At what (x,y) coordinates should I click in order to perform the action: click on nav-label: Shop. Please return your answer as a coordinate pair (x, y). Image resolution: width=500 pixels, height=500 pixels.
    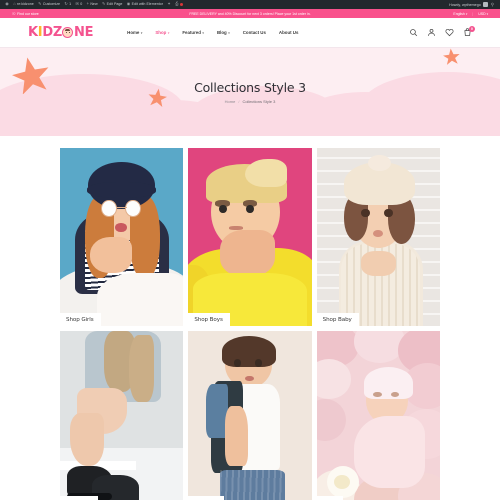
    Looking at the image, I should click on (161, 32).